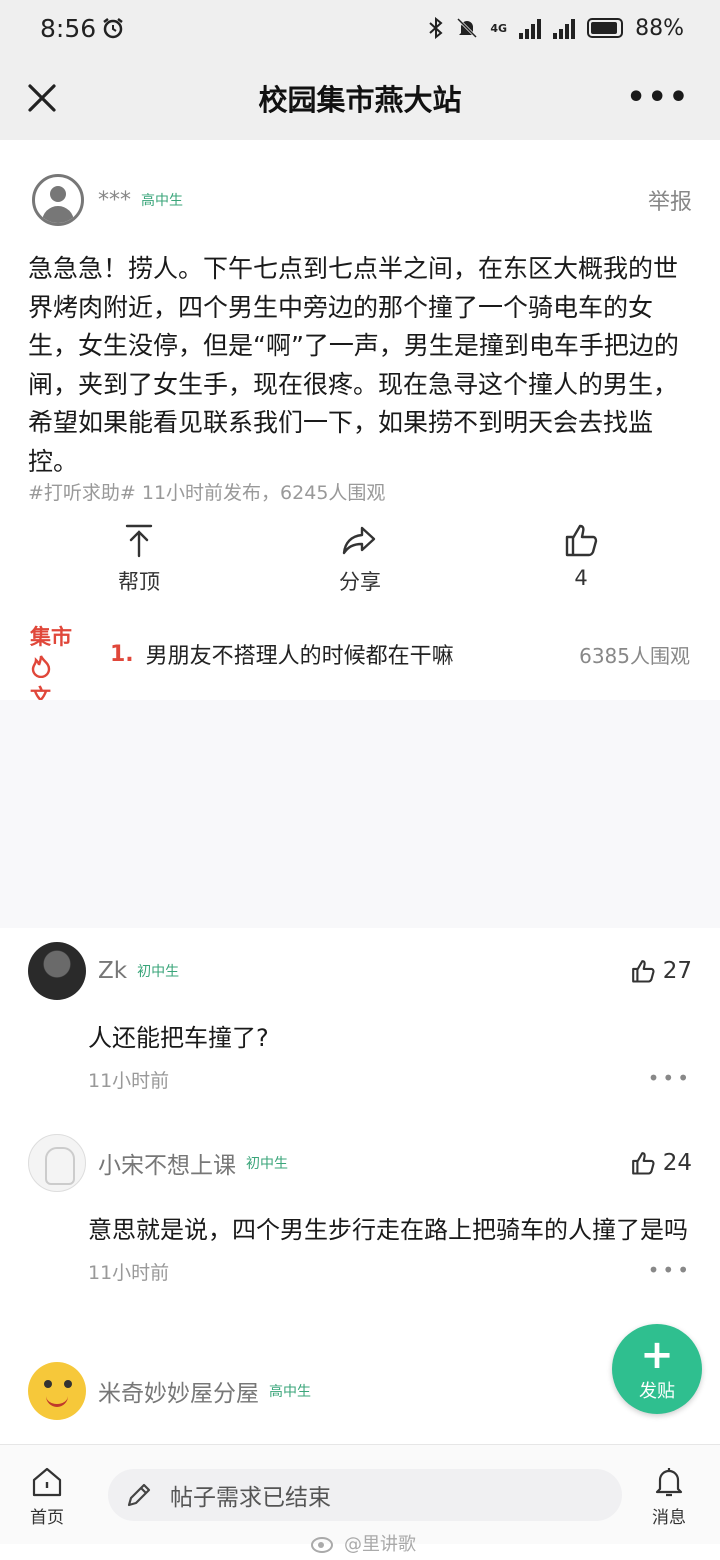 The image size is (720, 1560). Describe the element at coordinates (360, 814) in the screenshot. I see `blank-banner-area` at that location.